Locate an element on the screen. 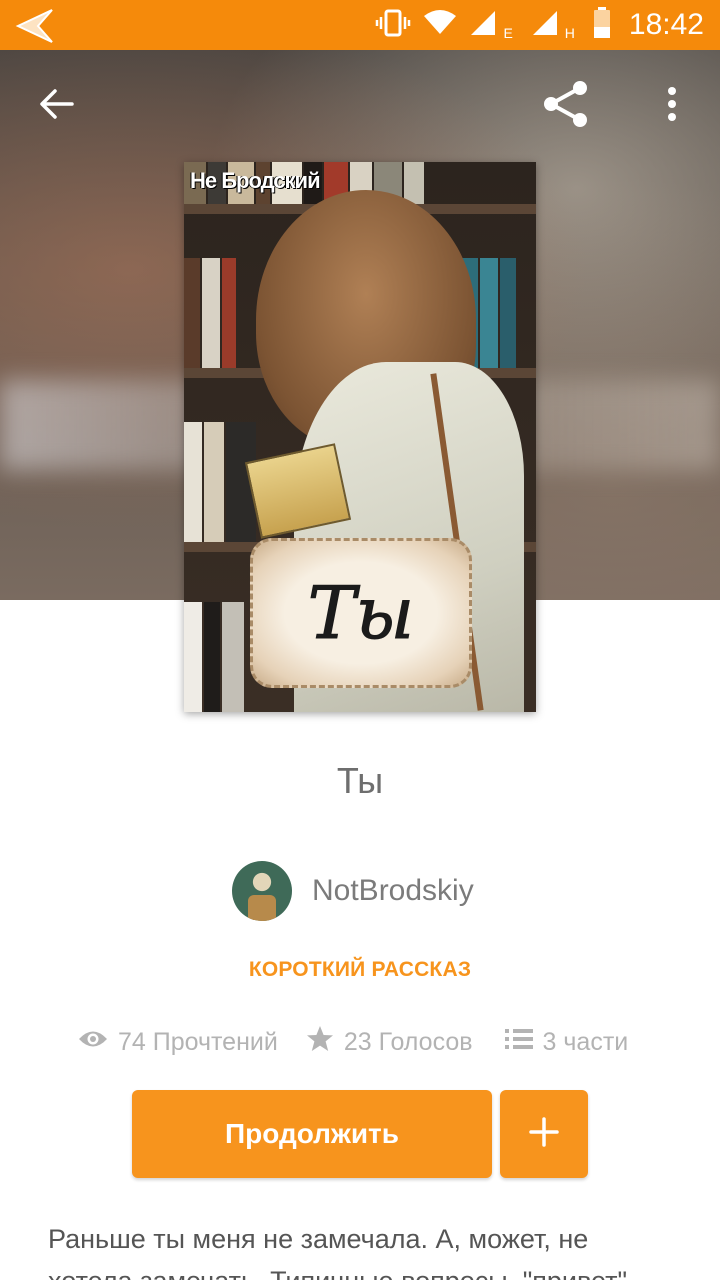  plus-icon is located at coordinates (544, 1134).